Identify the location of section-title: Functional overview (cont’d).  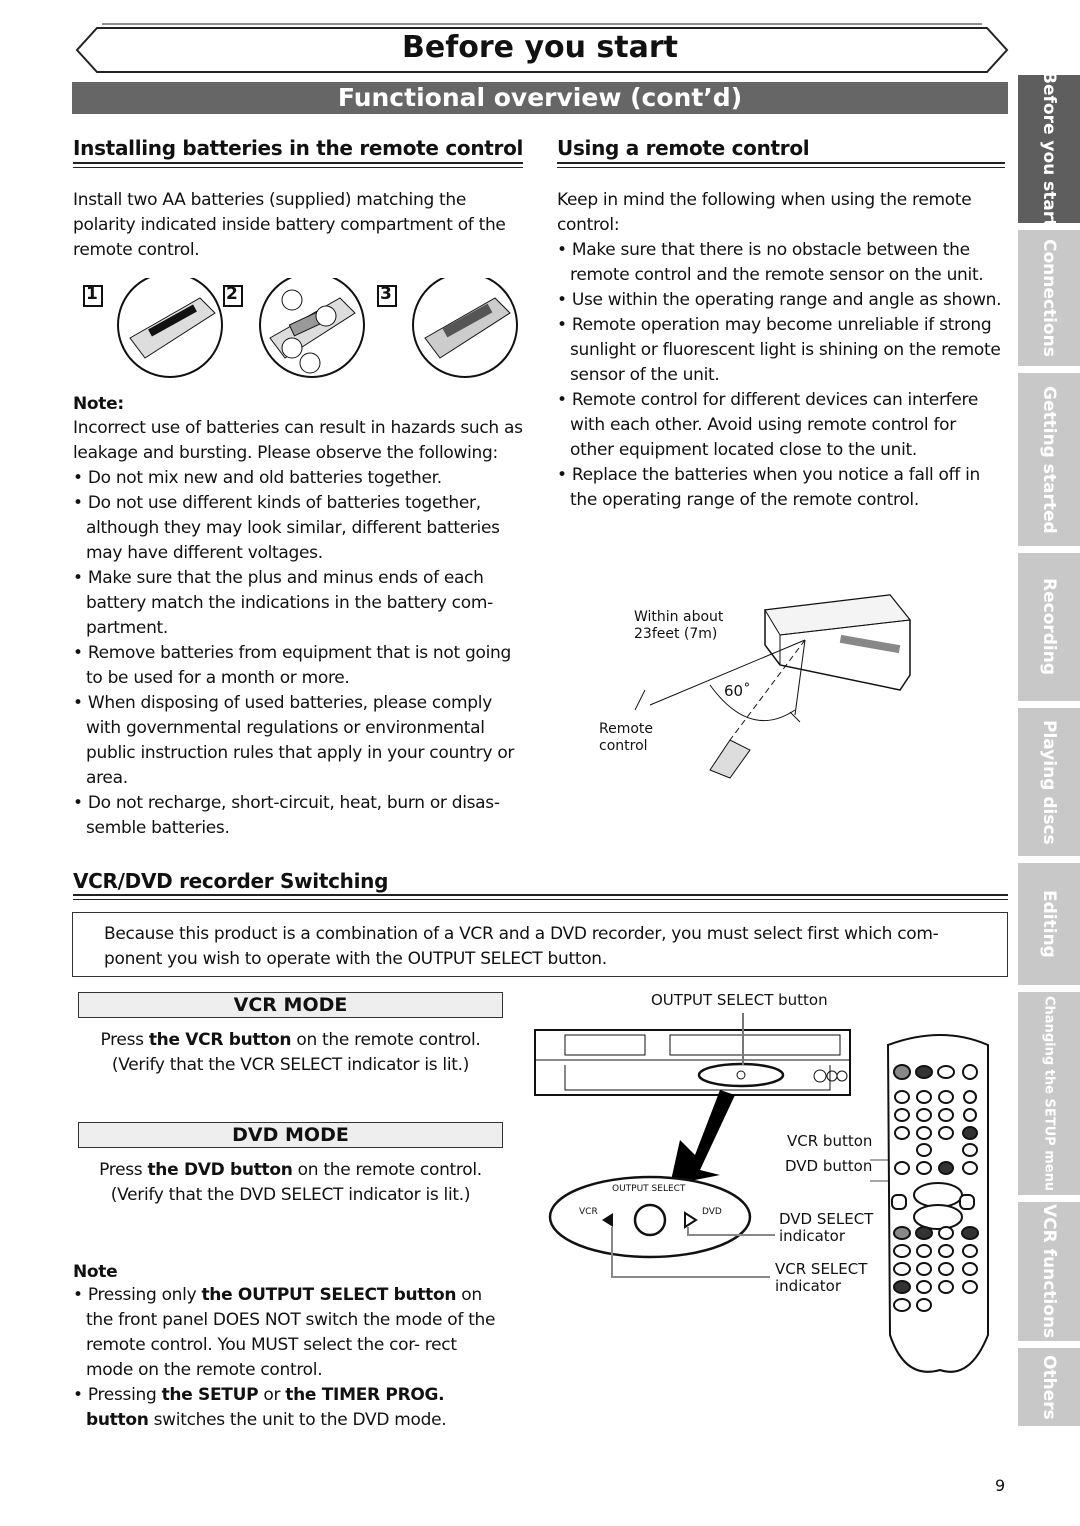
(540, 97).